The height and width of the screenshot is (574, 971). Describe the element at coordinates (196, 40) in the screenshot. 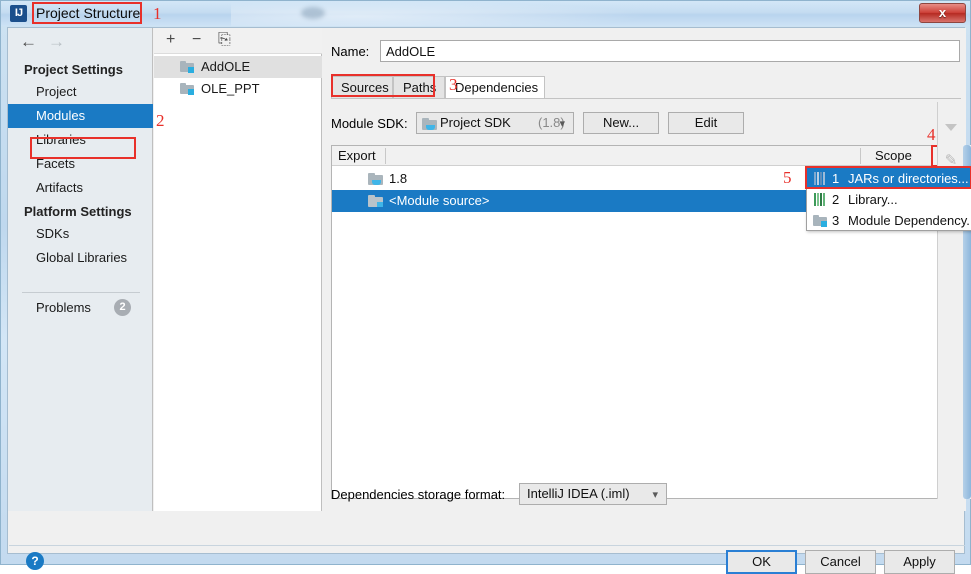

I see `remove-module-icon: −` at that location.